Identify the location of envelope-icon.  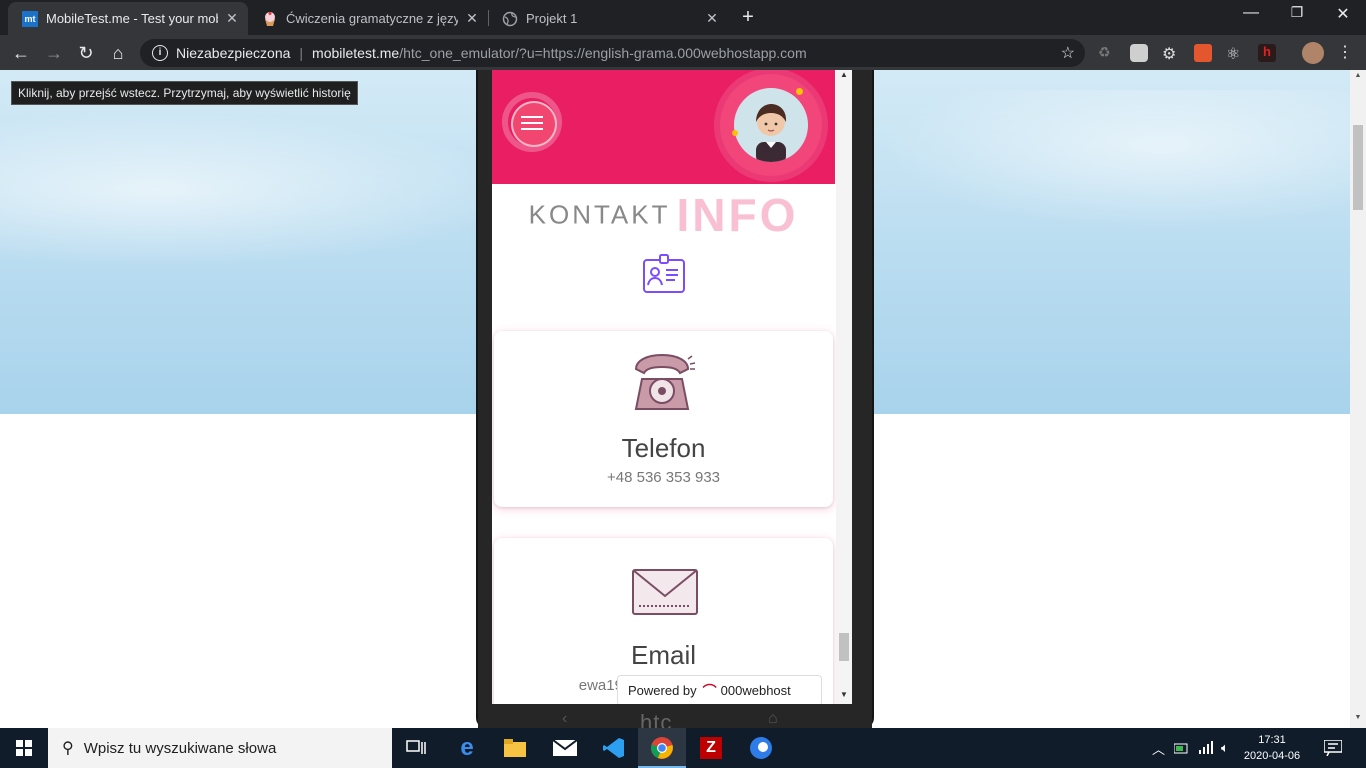
(665, 594).